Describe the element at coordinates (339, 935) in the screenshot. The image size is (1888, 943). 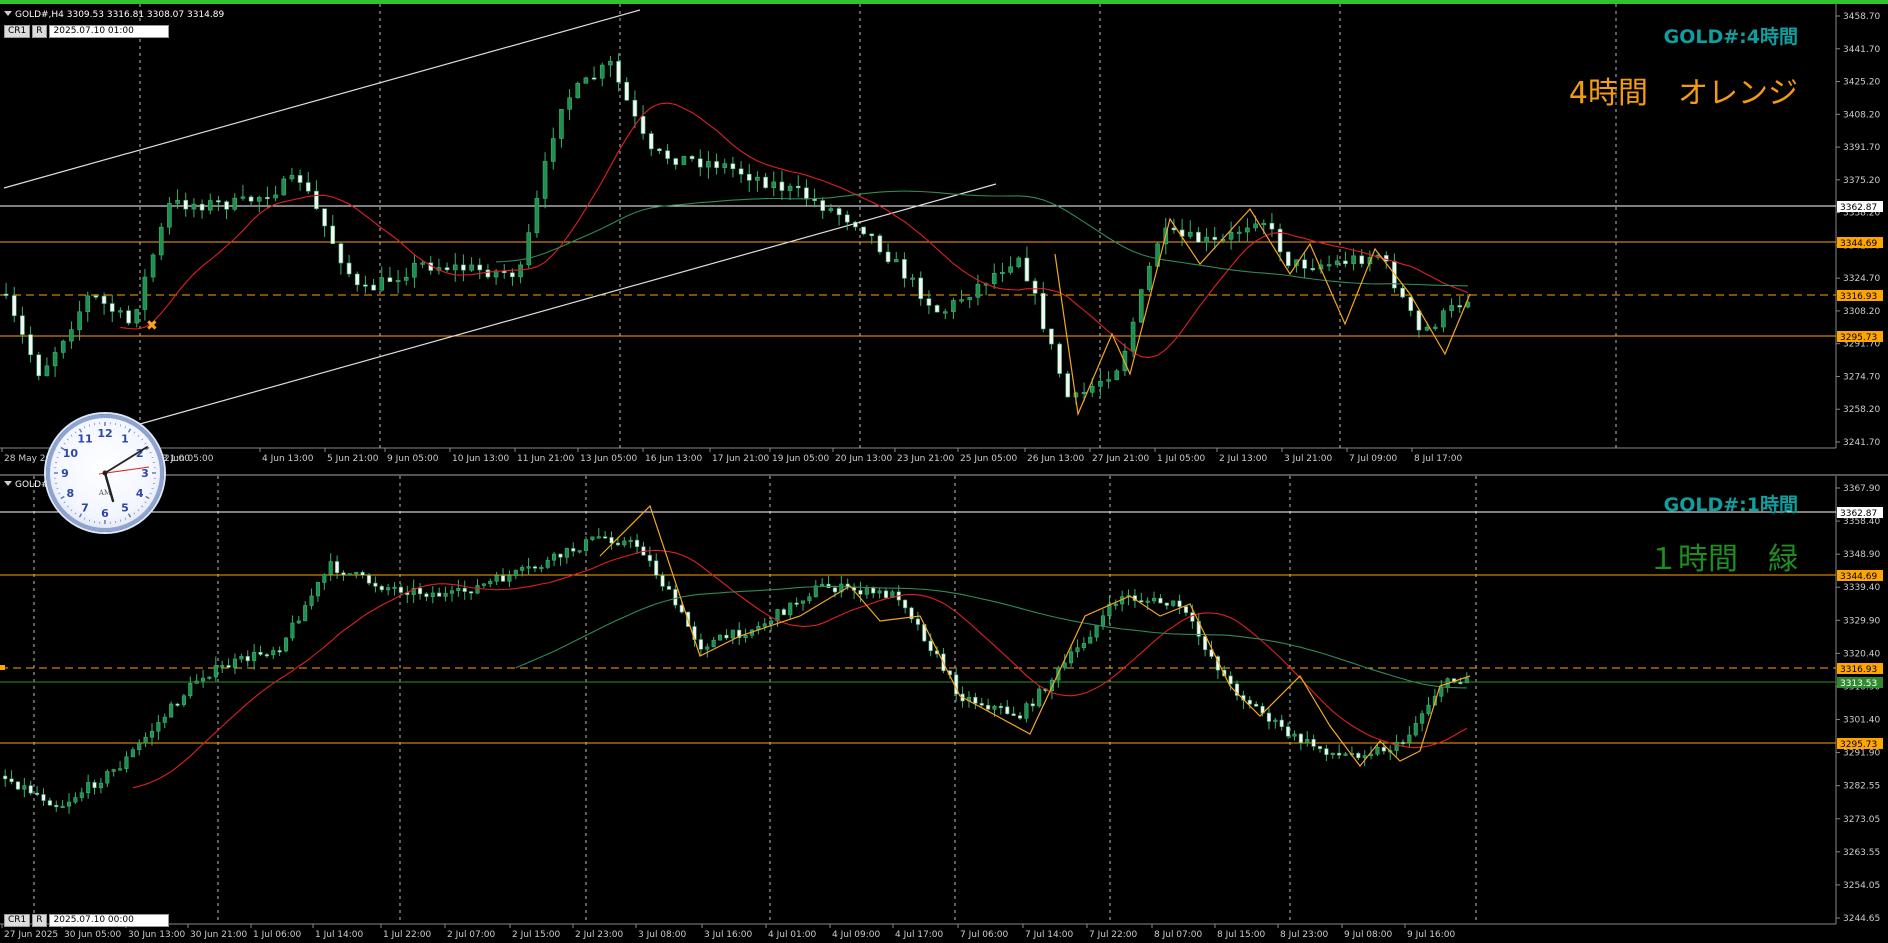
I see `time-tick-label: 1 Jul 14:00` at that location.